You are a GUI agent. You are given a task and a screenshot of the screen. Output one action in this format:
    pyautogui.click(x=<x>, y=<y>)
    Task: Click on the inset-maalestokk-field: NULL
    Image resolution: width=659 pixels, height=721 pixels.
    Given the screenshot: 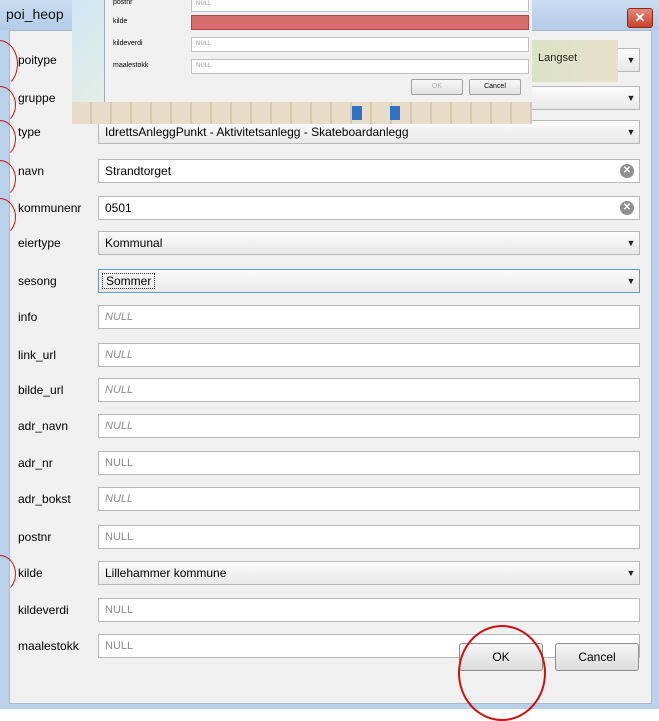 What is the action you would take?
    pyautogui.click(x=360, y=66)
    